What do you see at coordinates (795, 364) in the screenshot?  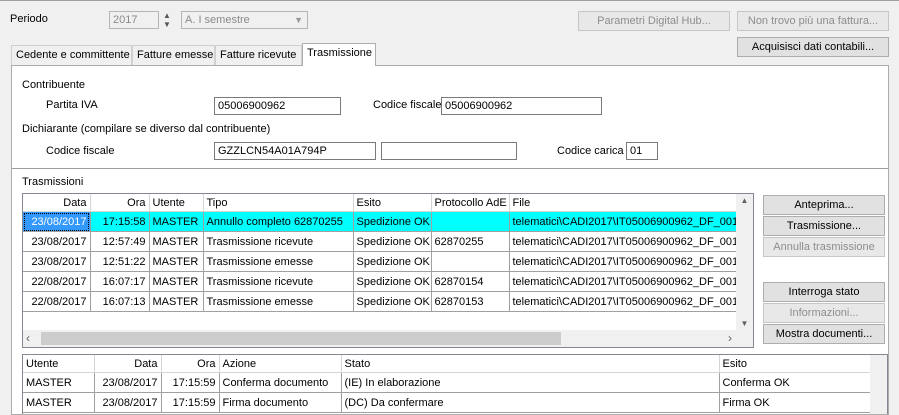 I see `log-col-esito-header: Esito` at bounding box center [795, 364].